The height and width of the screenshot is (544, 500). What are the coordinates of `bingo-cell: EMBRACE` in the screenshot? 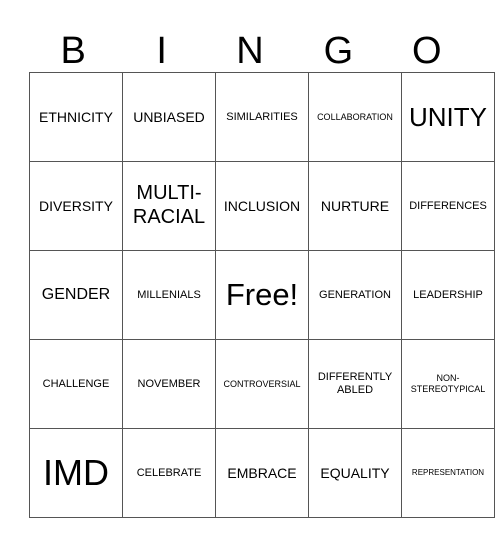 It's located at (262, 473).